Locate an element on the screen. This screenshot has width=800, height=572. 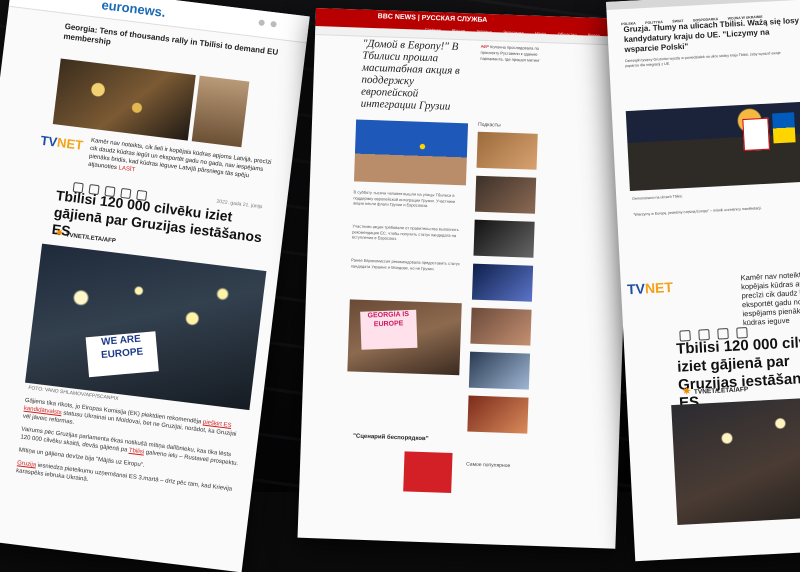
search-icon is located at coordinates (261, 23).